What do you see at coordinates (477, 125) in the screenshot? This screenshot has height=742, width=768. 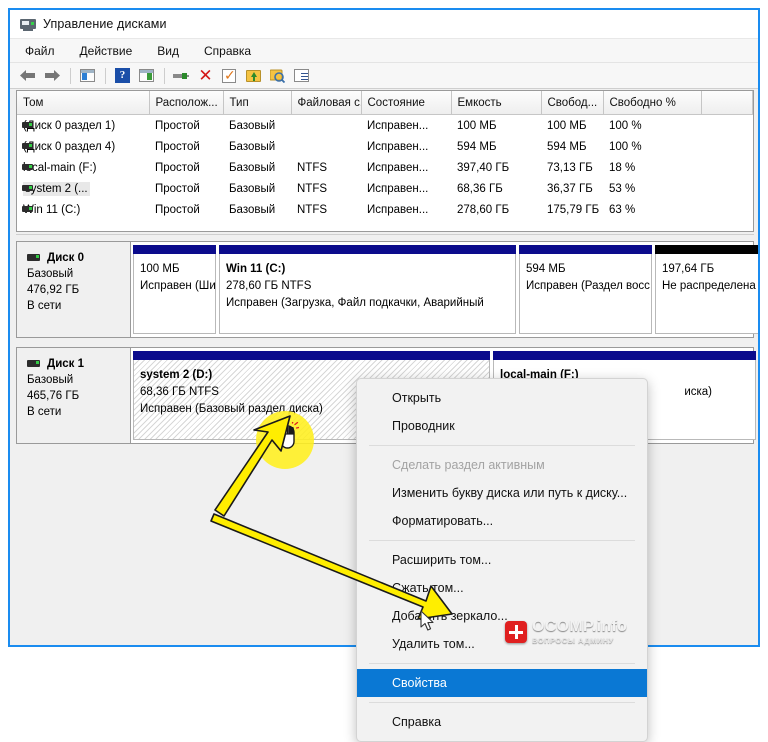 I see `volume-capacity-cell: 100 МБ` at bounding box center [477, 125].